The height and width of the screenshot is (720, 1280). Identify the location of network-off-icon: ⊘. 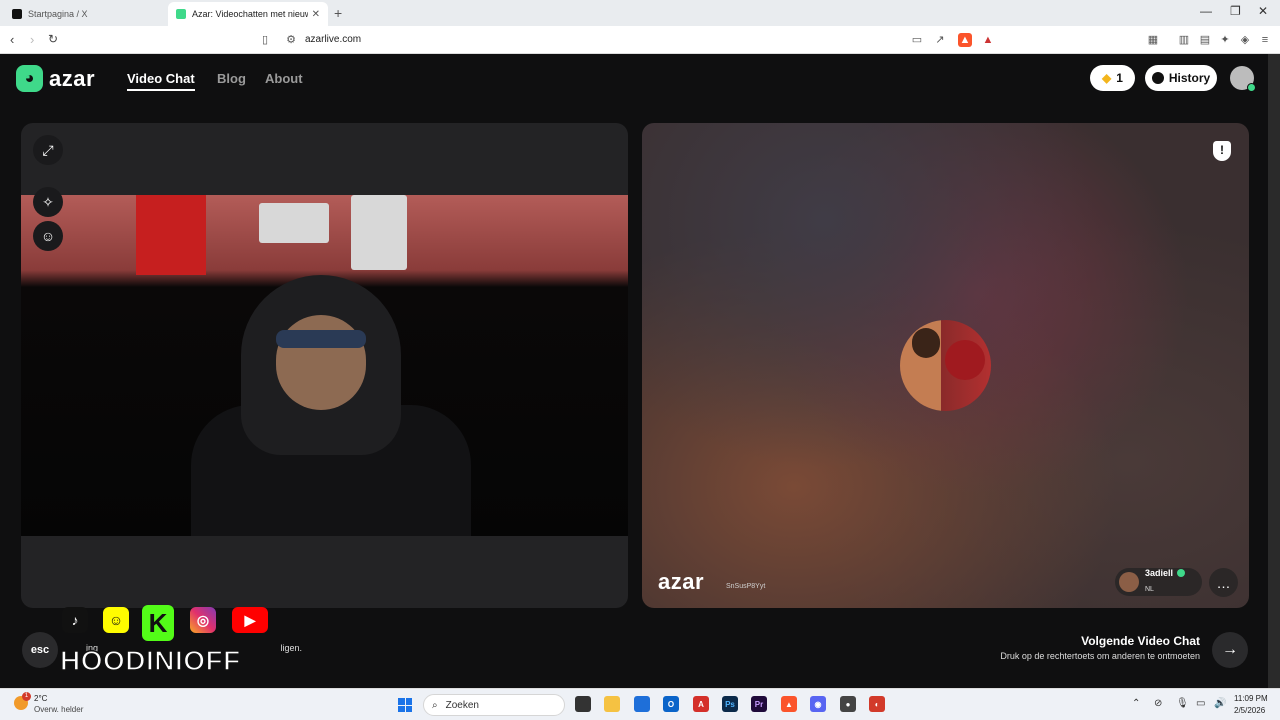
(1158, 703).